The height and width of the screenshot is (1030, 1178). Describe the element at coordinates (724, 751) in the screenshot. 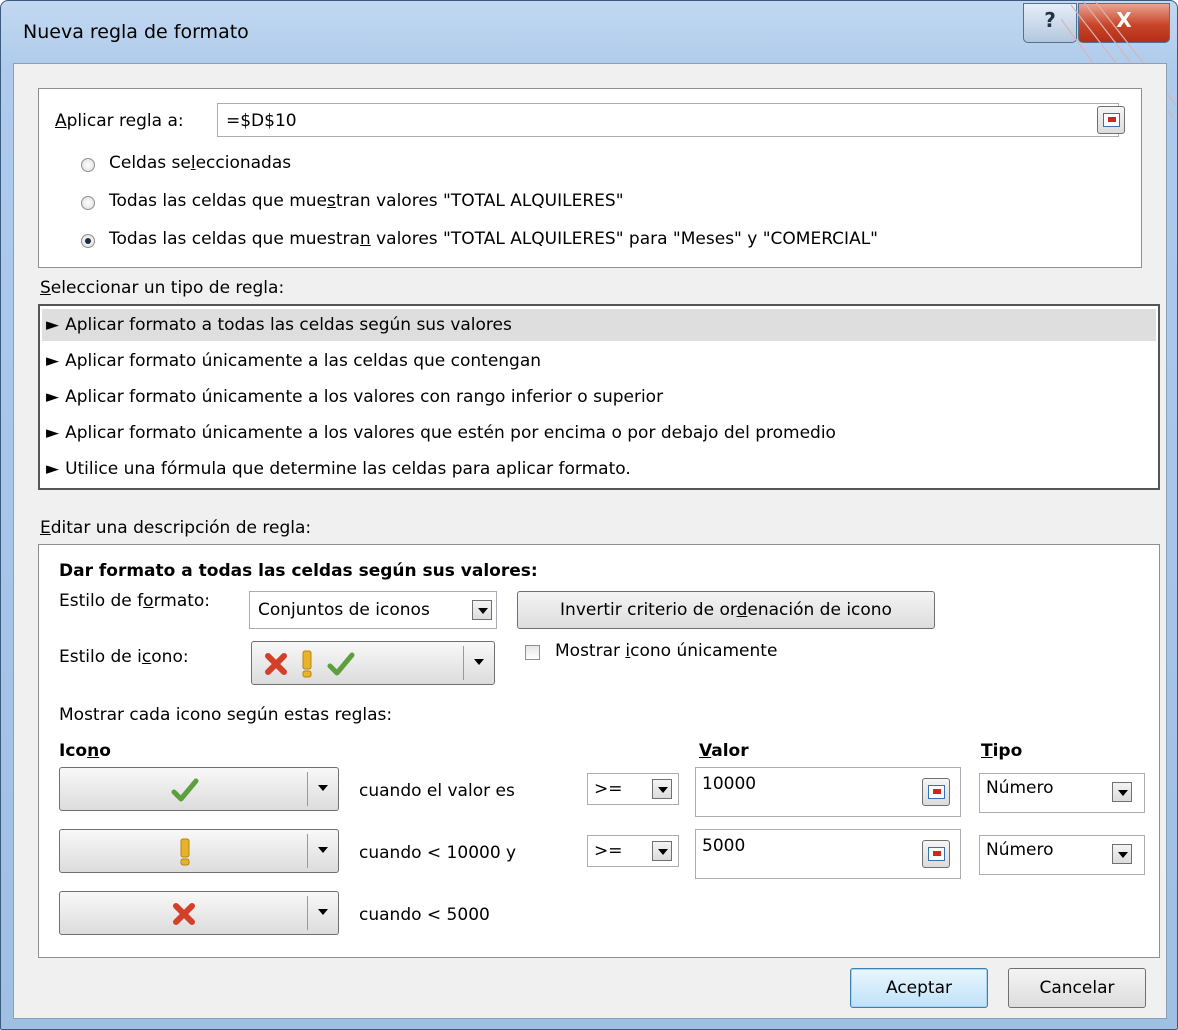

I see `column-header-value: Valor` at that location.